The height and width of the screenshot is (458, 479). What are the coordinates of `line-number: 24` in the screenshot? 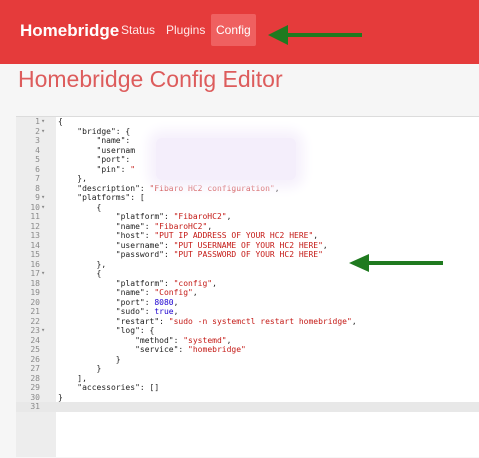 It's located at (35, 340).